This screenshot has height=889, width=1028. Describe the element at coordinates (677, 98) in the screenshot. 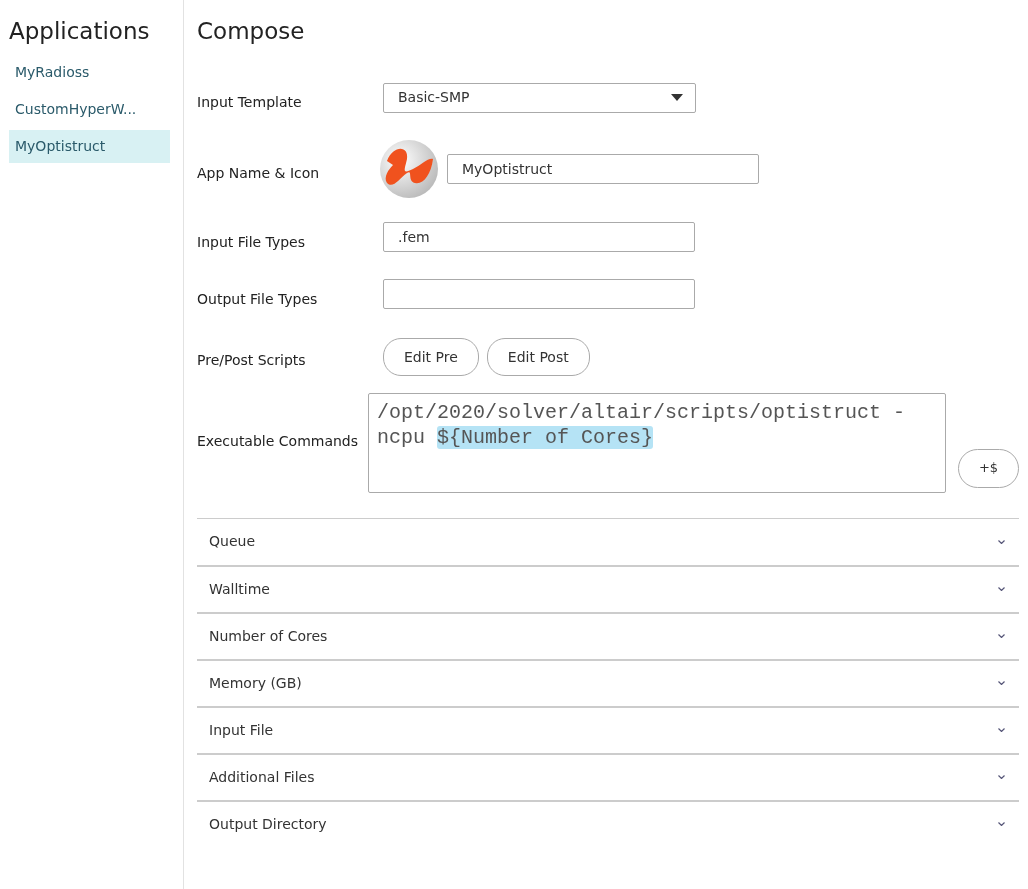

I see `dropdown-caret-icon` at that location.